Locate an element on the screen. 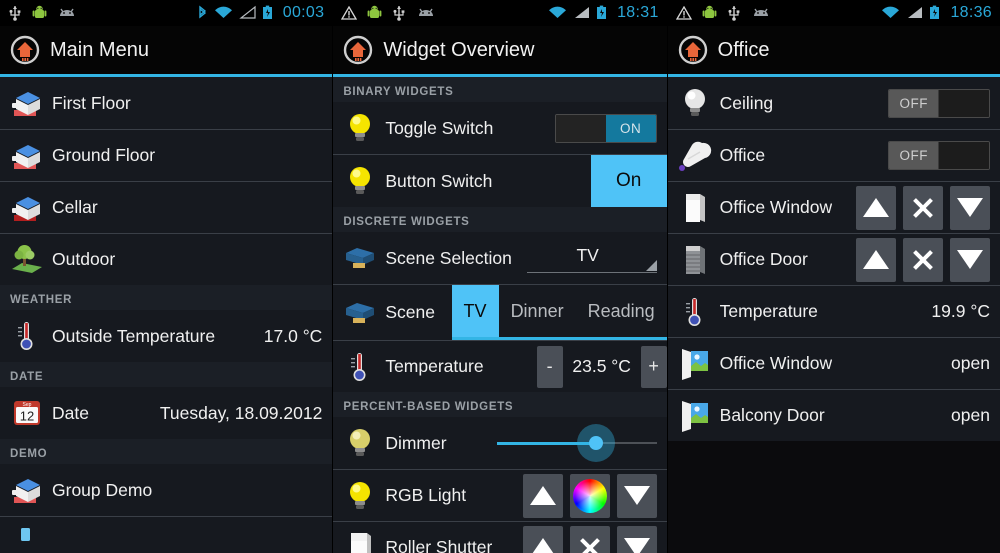  increment-button: + is located at coordinates (653, 366).